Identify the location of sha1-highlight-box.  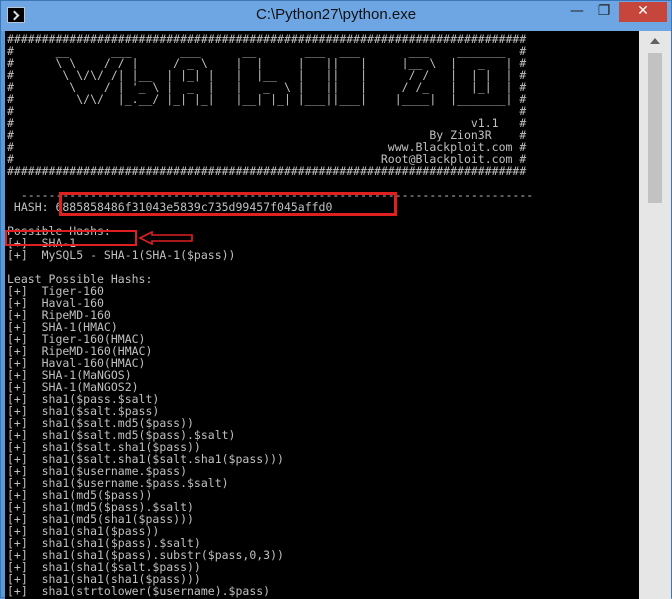
(71, 238).